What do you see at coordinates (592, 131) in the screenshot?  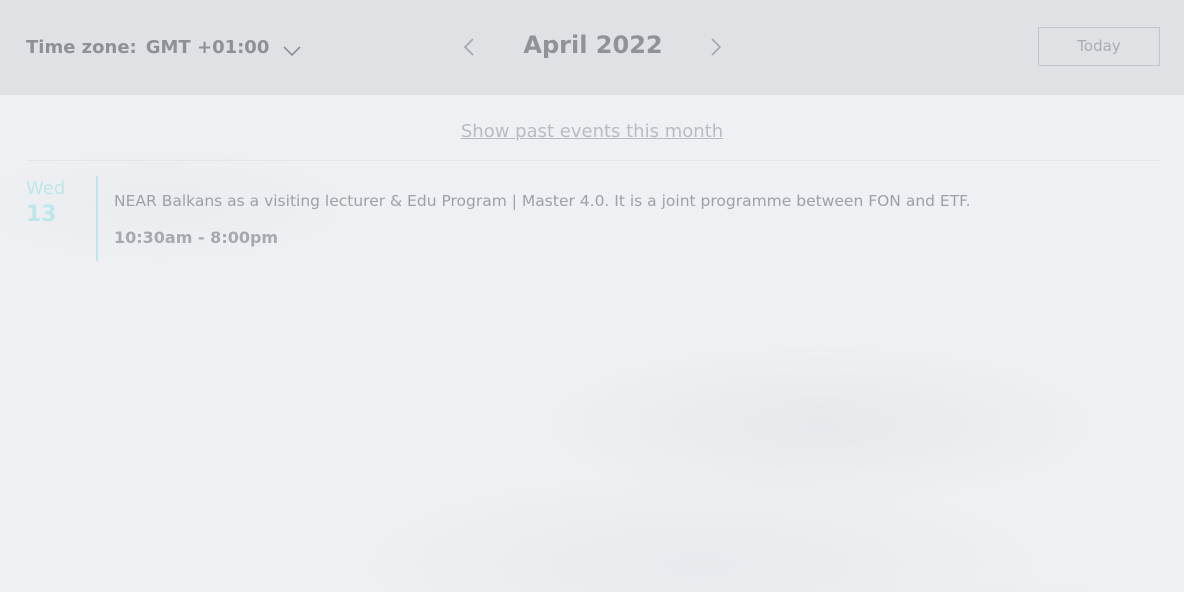 I see `show-past-events-link: Show past events this month` at bounding box center [592, 131].